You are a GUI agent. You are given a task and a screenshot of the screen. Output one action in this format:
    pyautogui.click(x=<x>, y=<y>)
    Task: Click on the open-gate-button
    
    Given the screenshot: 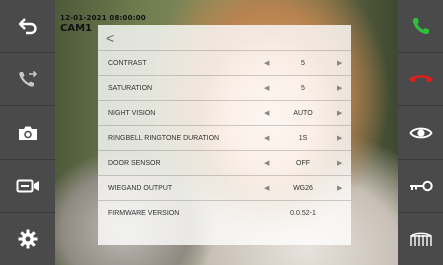 What is the action you would take?
    pyautogui.click(x=420, y=239)
    